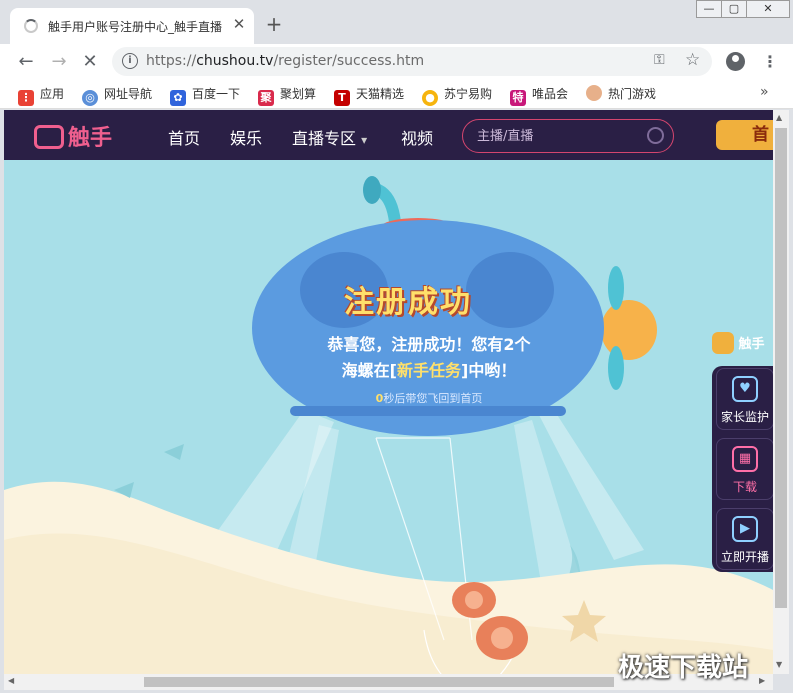 The height and width of the screenshot is (693, 793). I want to click on bookmark-tmall: T 天猫精选, so click(369, 95).